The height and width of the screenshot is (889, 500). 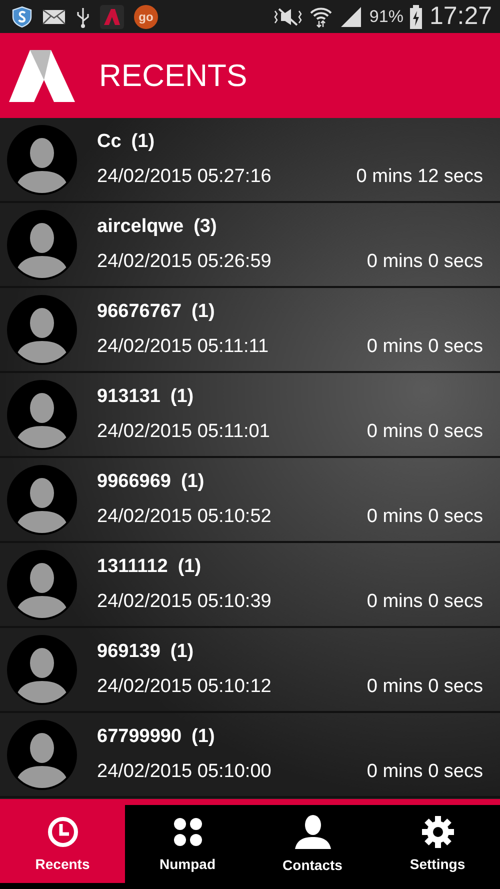 I want to click on call-count: (3), so click(x=205, y=227).